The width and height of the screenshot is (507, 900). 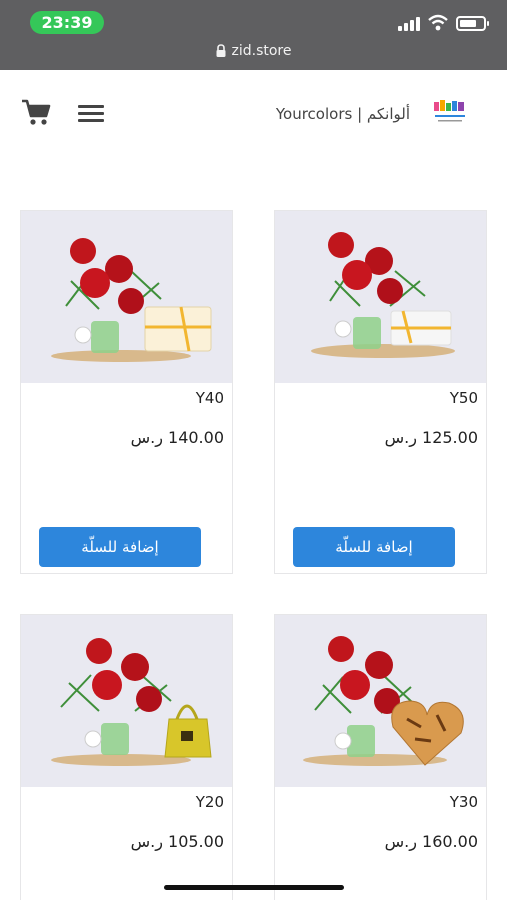 I want to click on address-bar: zid.store, so click(x=253, y=51).